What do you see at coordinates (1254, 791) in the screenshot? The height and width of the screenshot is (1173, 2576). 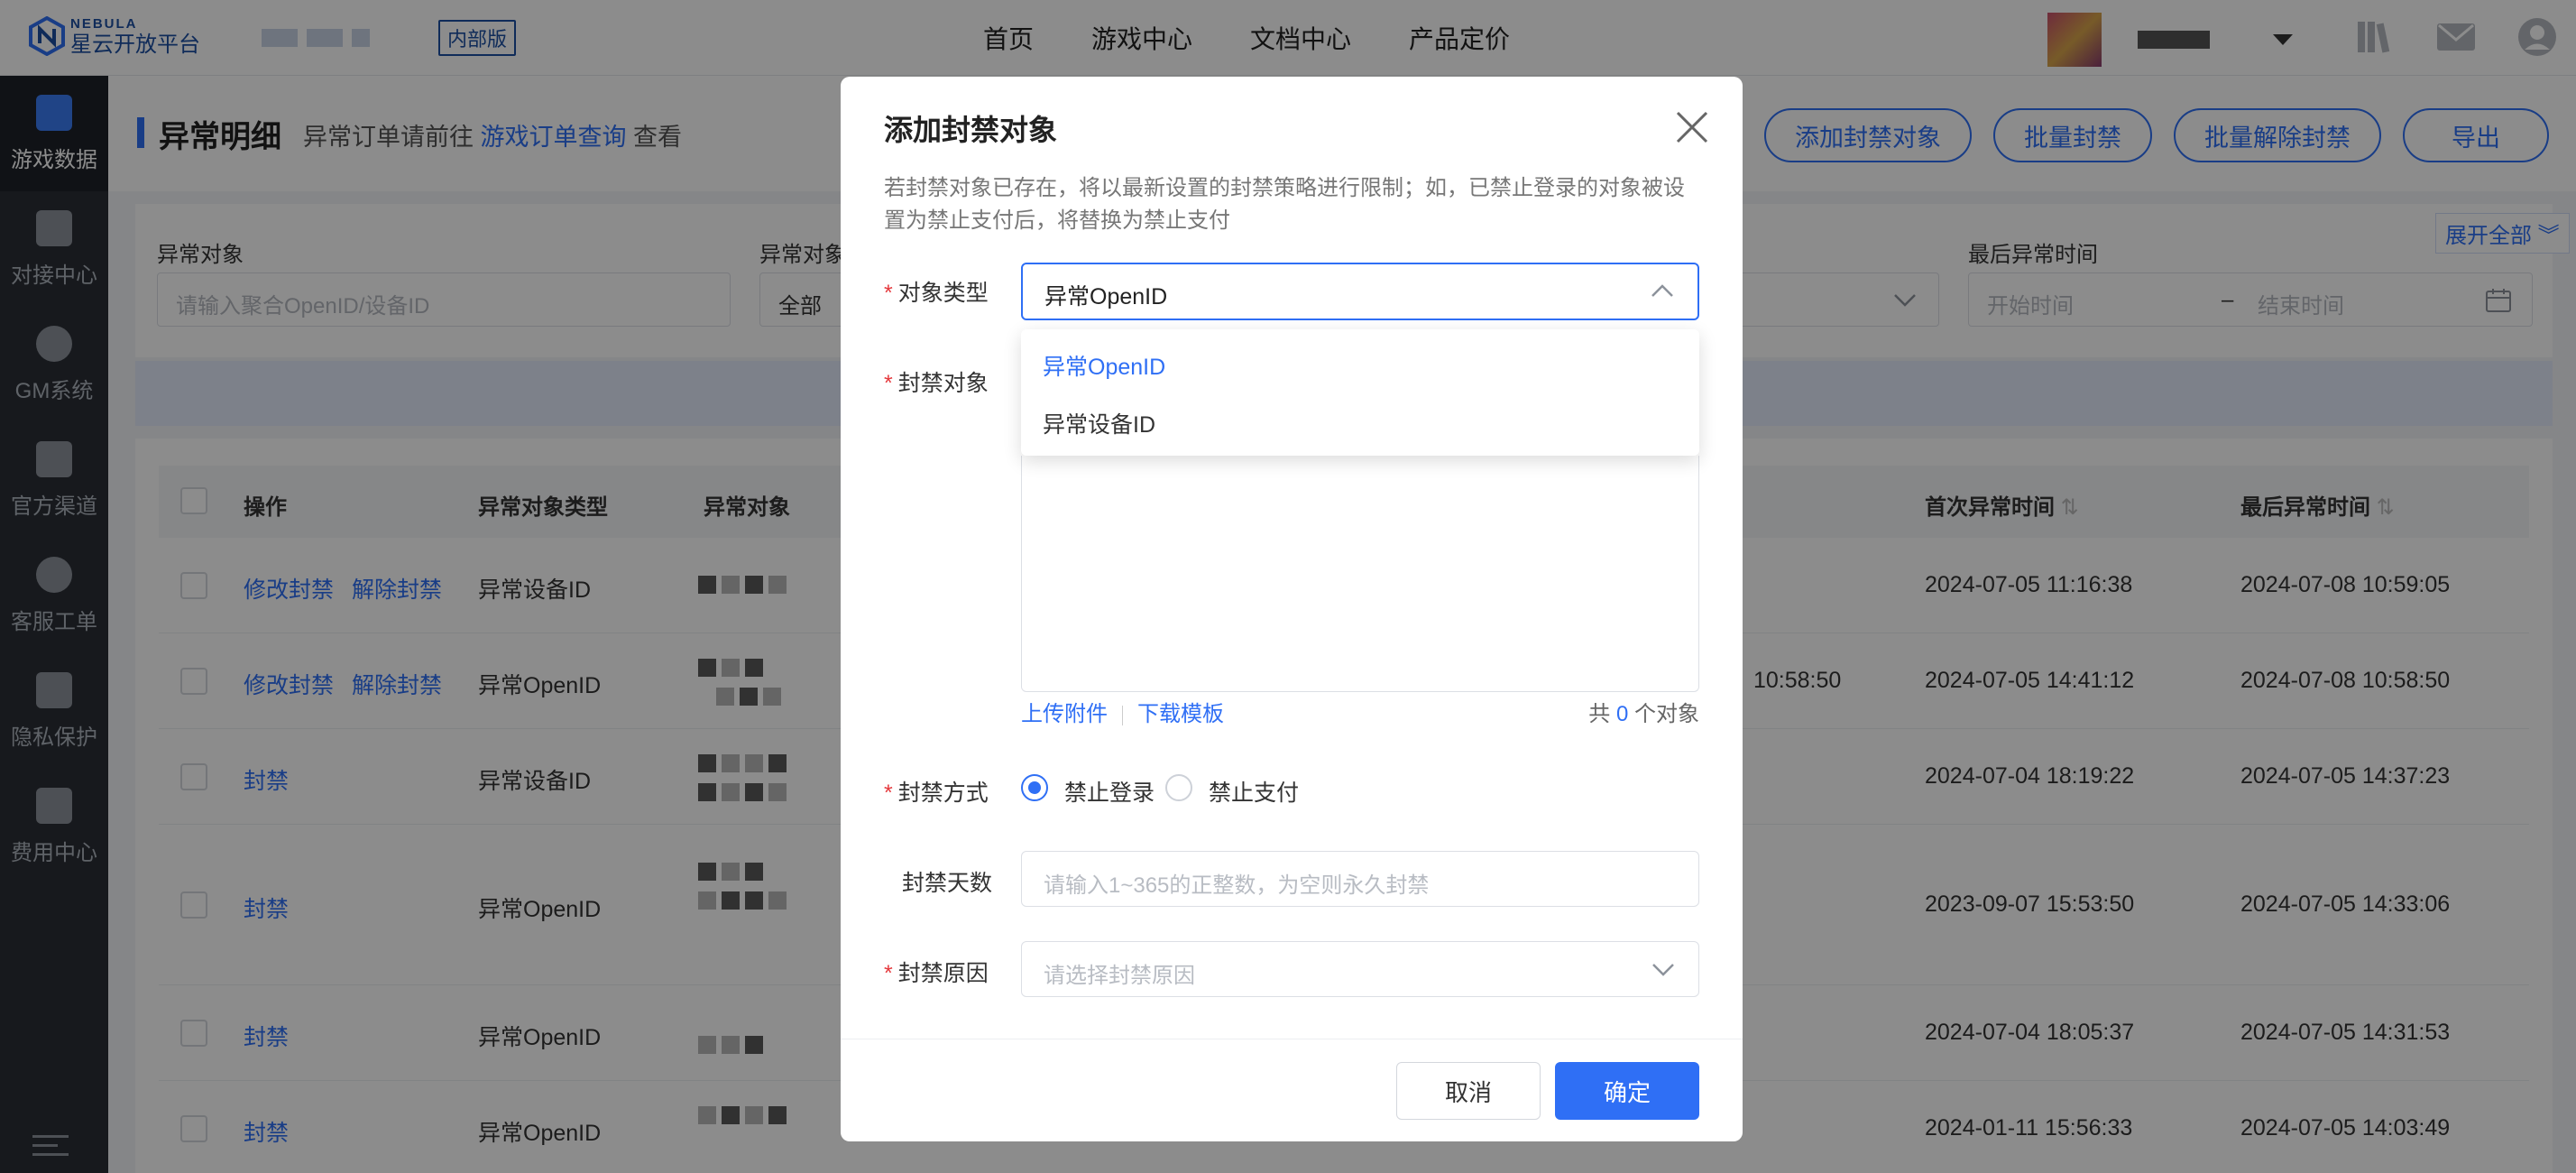 I see `forbid-payment-label: 禁止支付` at bounding box center [1254, 791].